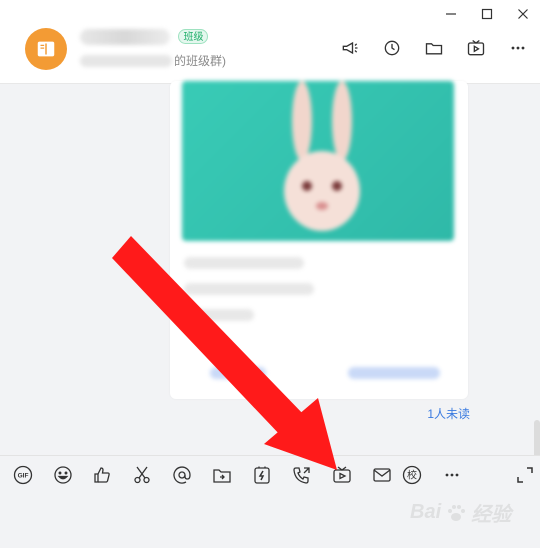 This screenshot has height=548, width=540. I want to click on live-button, so click(476, 48).